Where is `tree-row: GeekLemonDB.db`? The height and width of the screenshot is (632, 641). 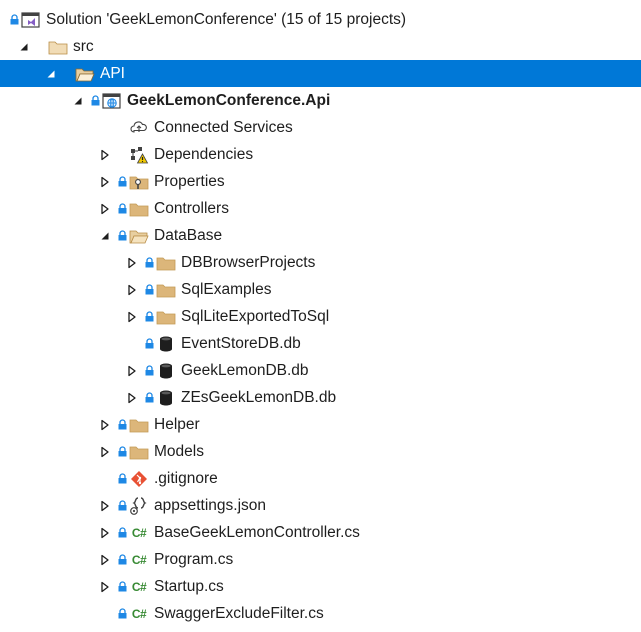 tree-row: GeekLemonDB.db is located at coordinates (320, 370).